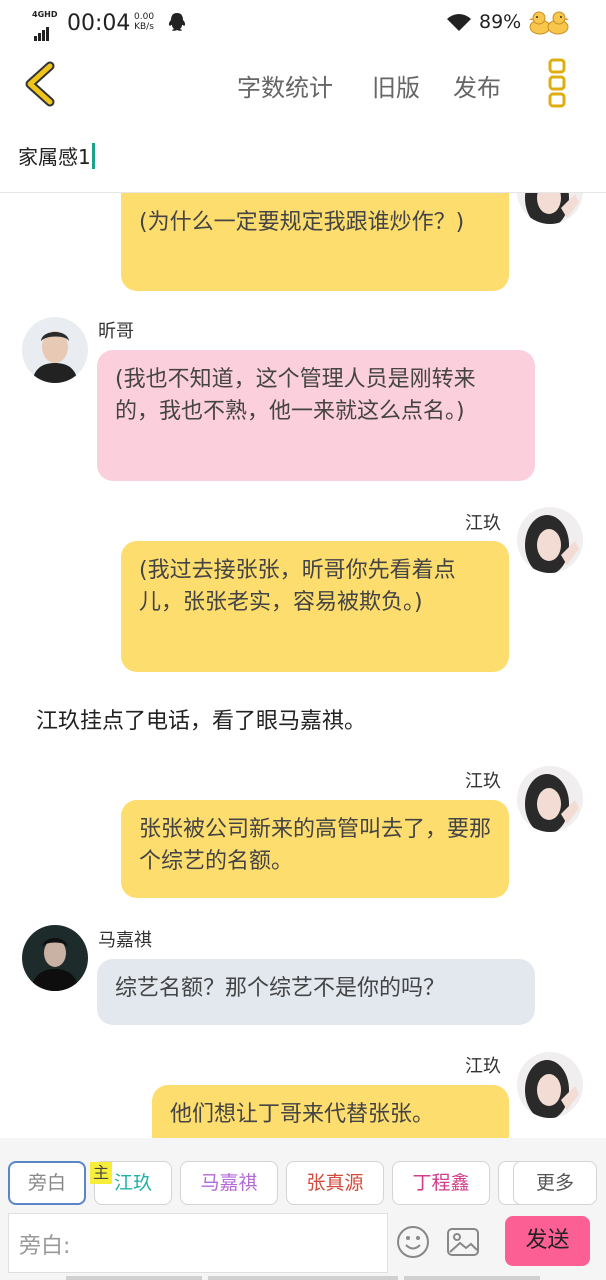 The width and height of the screenshot is (606, 1280). Describe the element at coordinates (55, 958) in the screenshot. I see `avatar-majiaqi` at that location.